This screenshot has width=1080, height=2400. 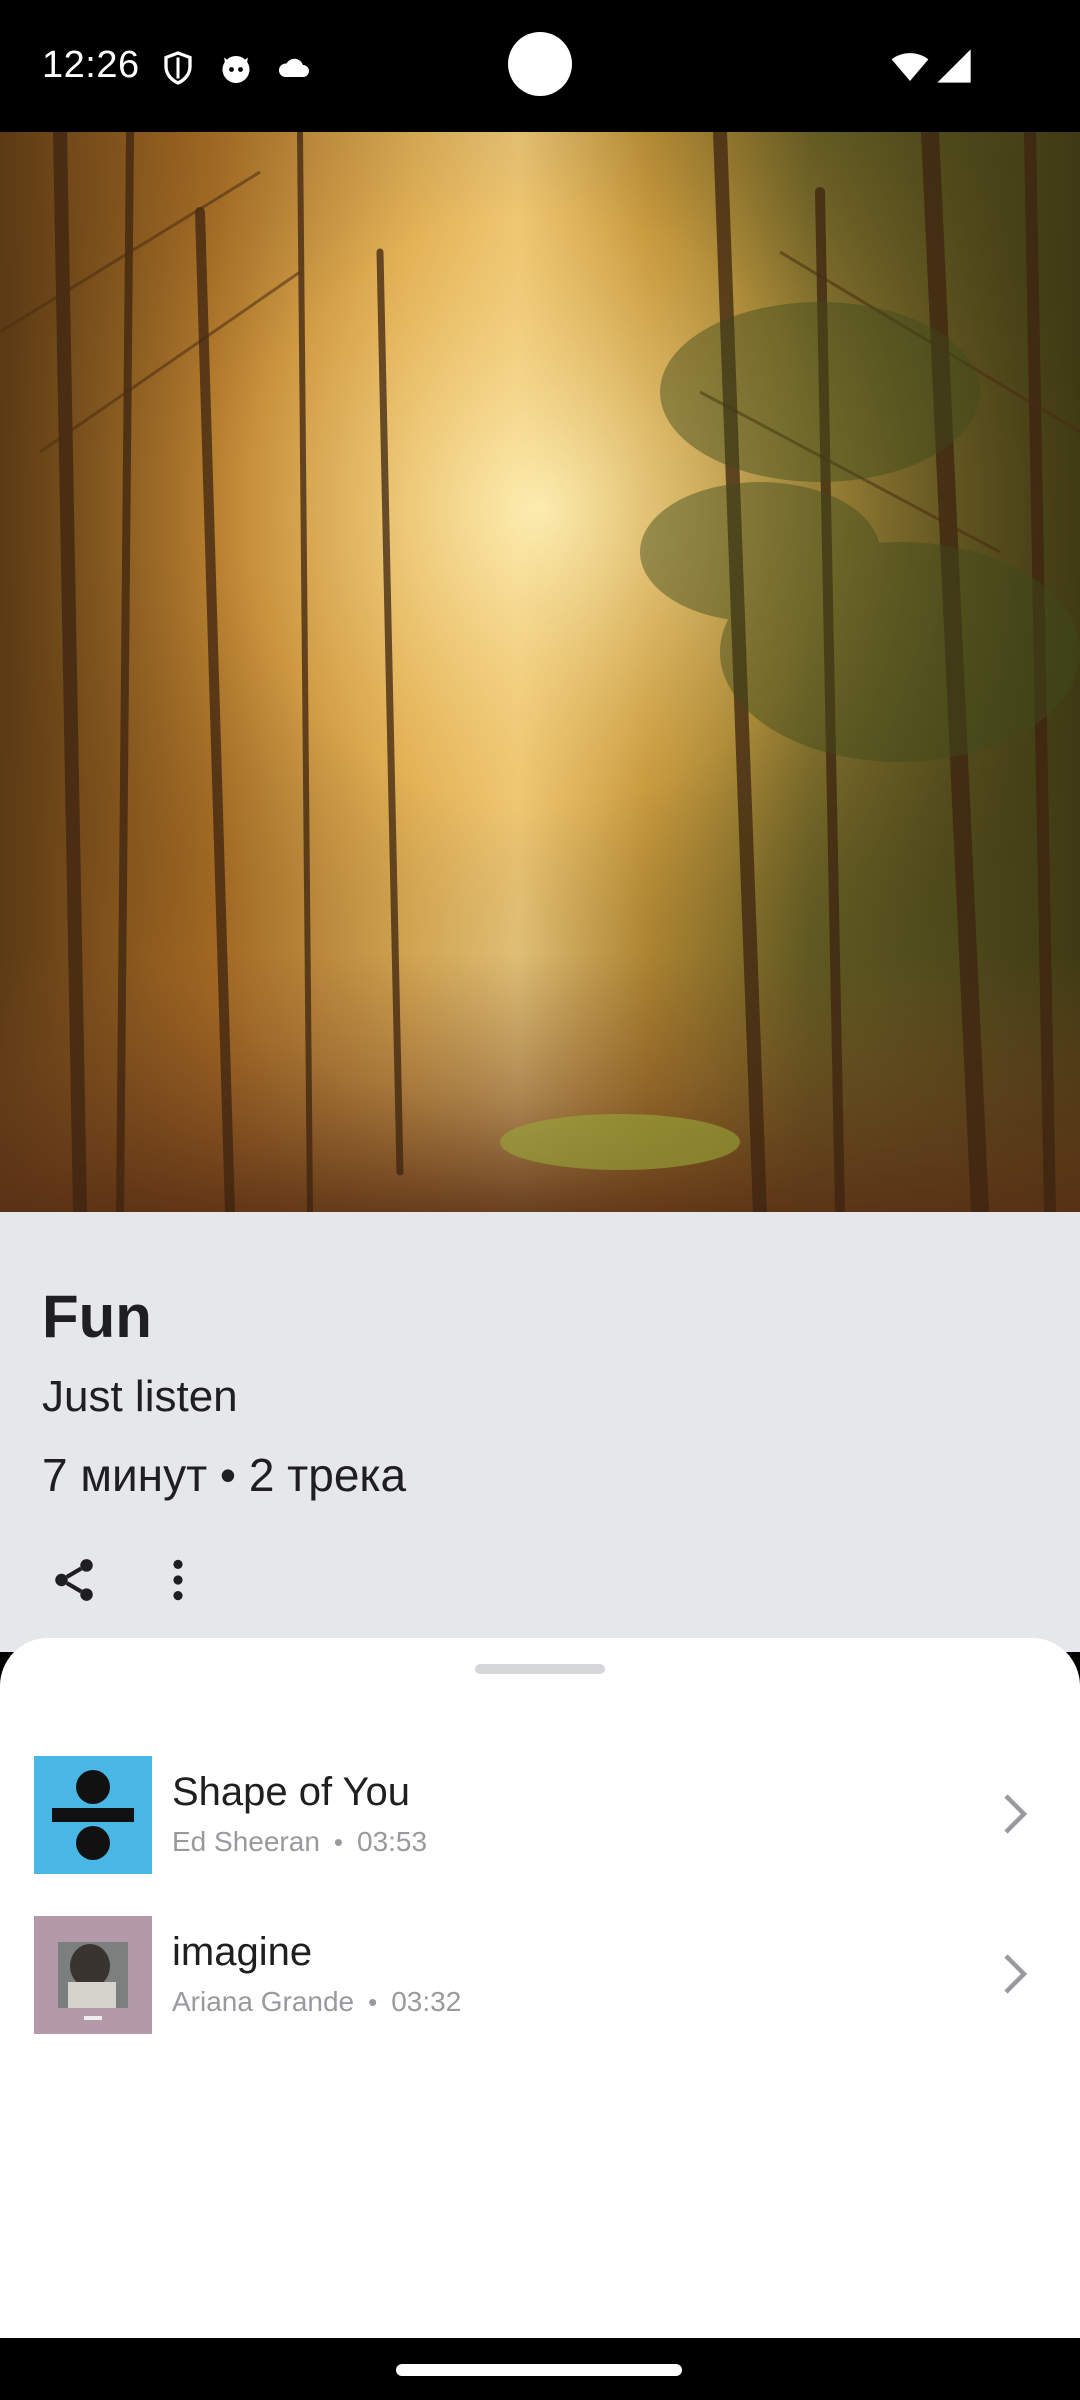 I want to click on playlist-description: Just listen, so click(x=140, y=1396).